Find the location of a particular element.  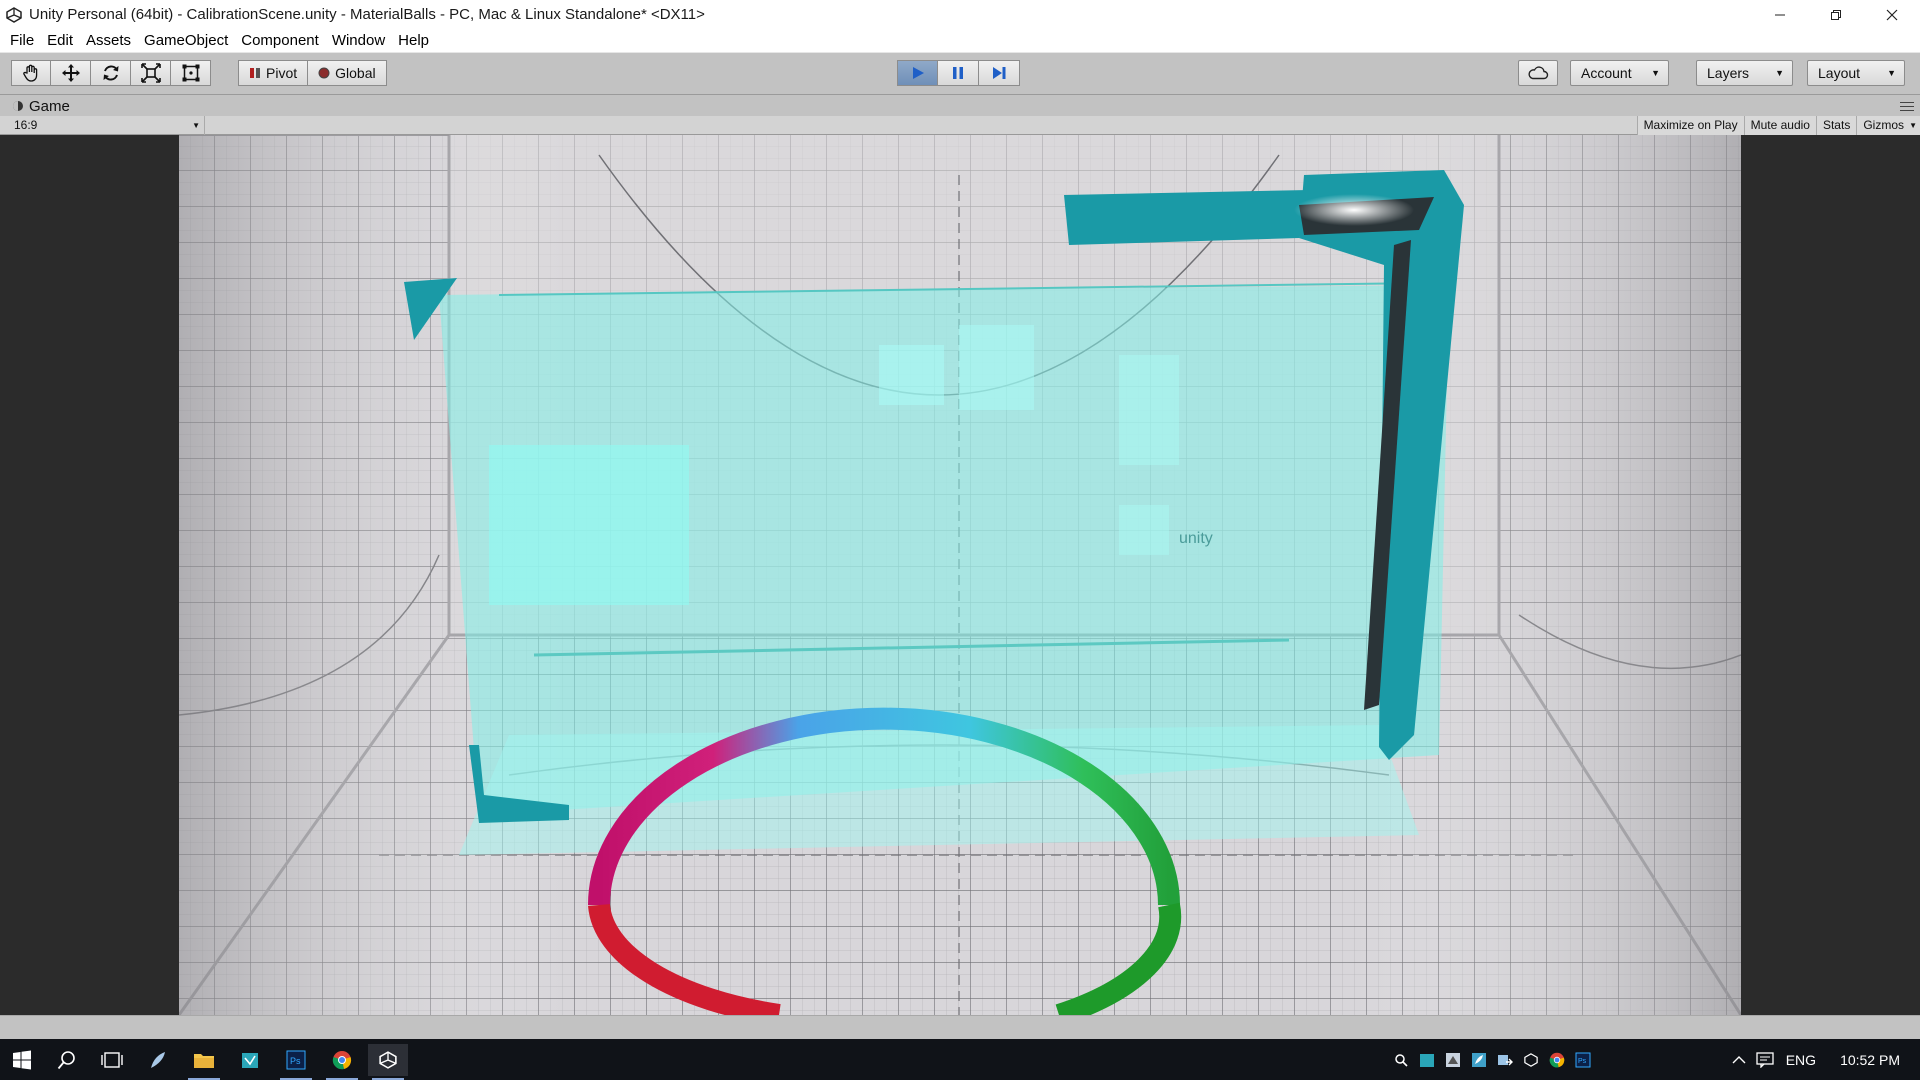

main-toolbar: Pivot Global Account ▼ Layers ▼ Layout ▼ is located at coordinates (960, 74).